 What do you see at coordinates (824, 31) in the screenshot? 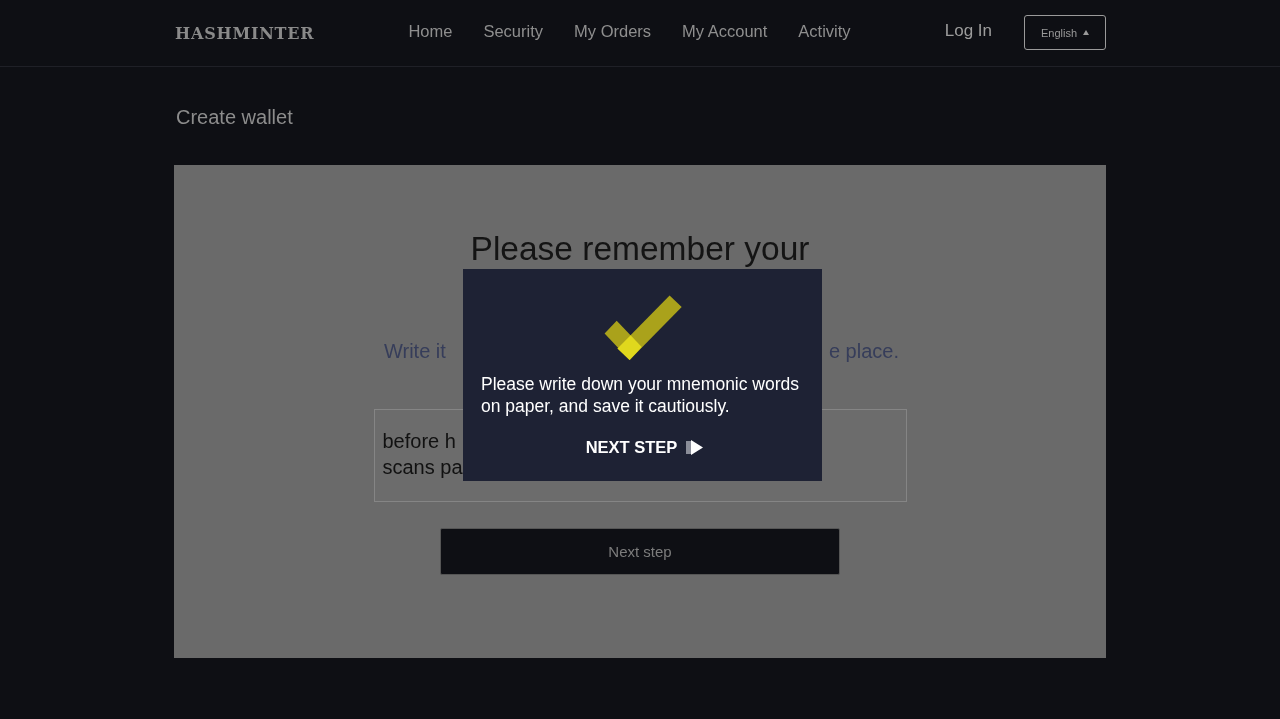
I see `nav-link: Activity` at bounding box center [824, 31].